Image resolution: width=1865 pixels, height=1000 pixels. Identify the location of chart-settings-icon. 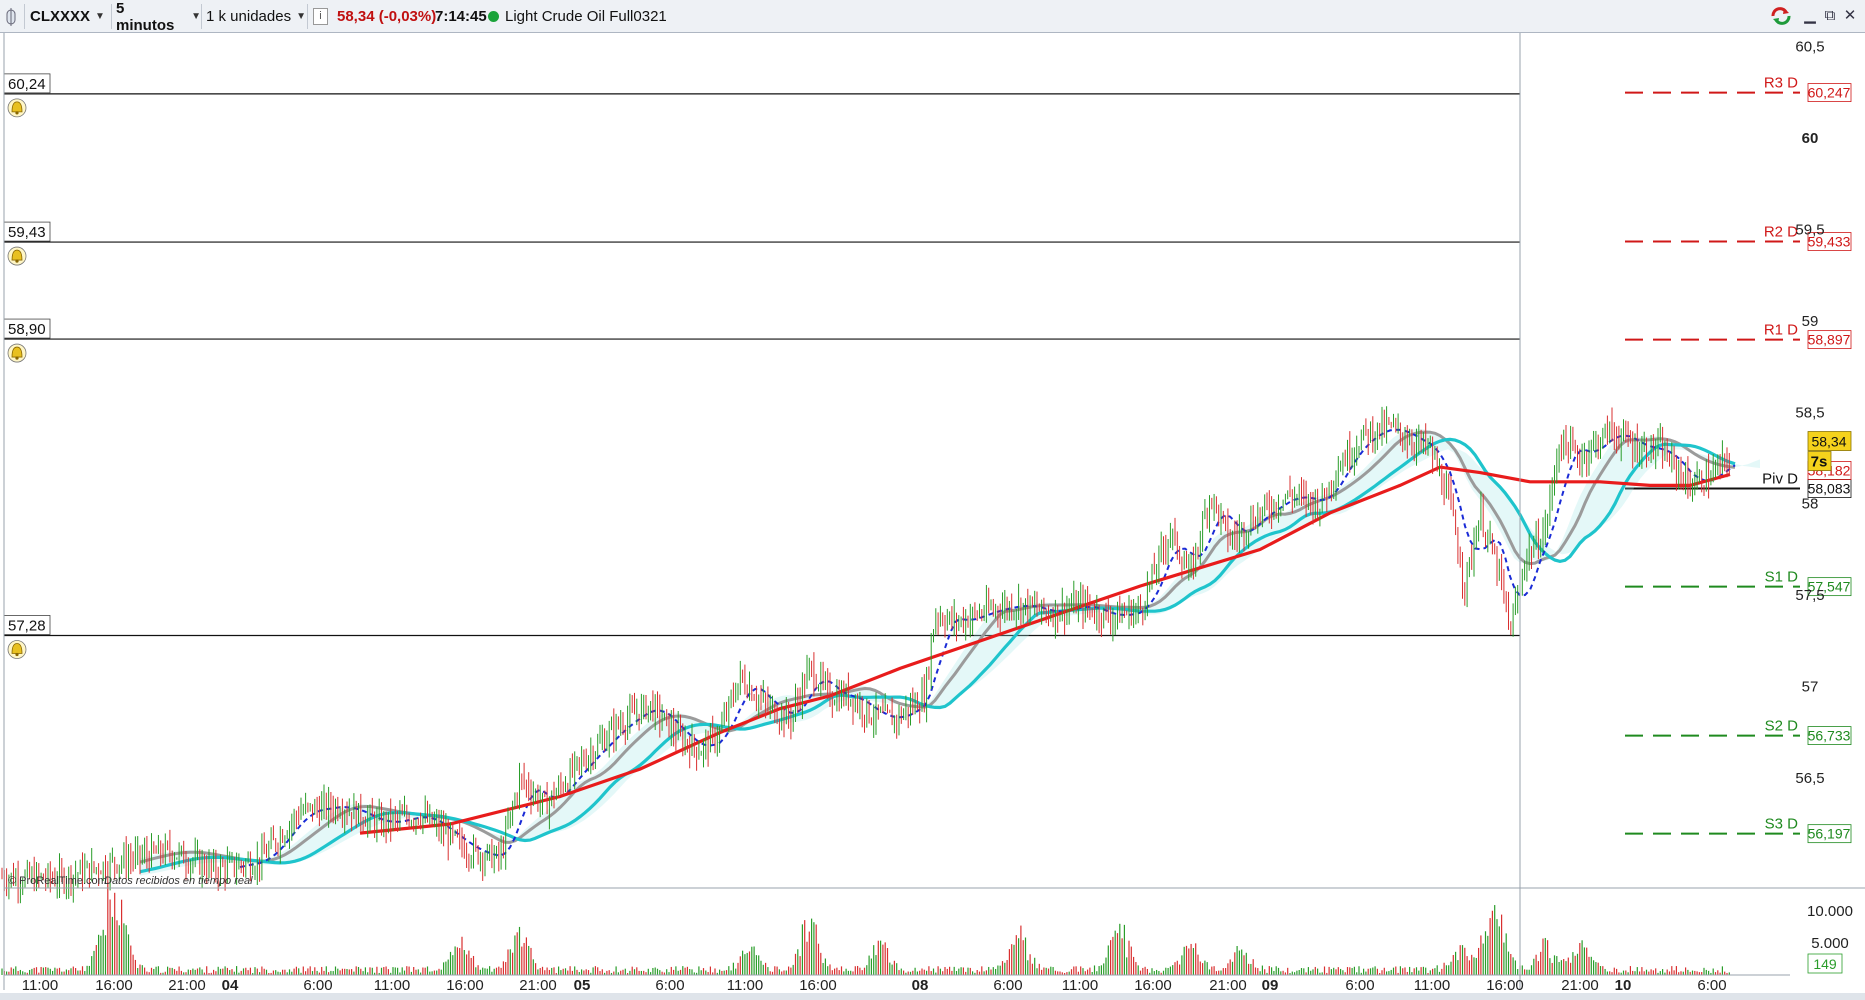
(14, 16).